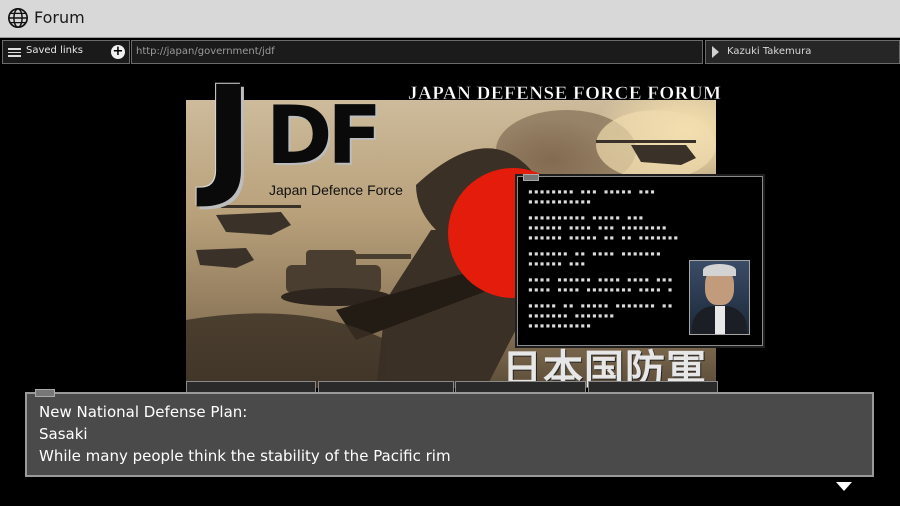  Describe the element at coordinates (143, 412) in the screenshot. I see `dialog-heading: New National Defense Plan:` at that location.